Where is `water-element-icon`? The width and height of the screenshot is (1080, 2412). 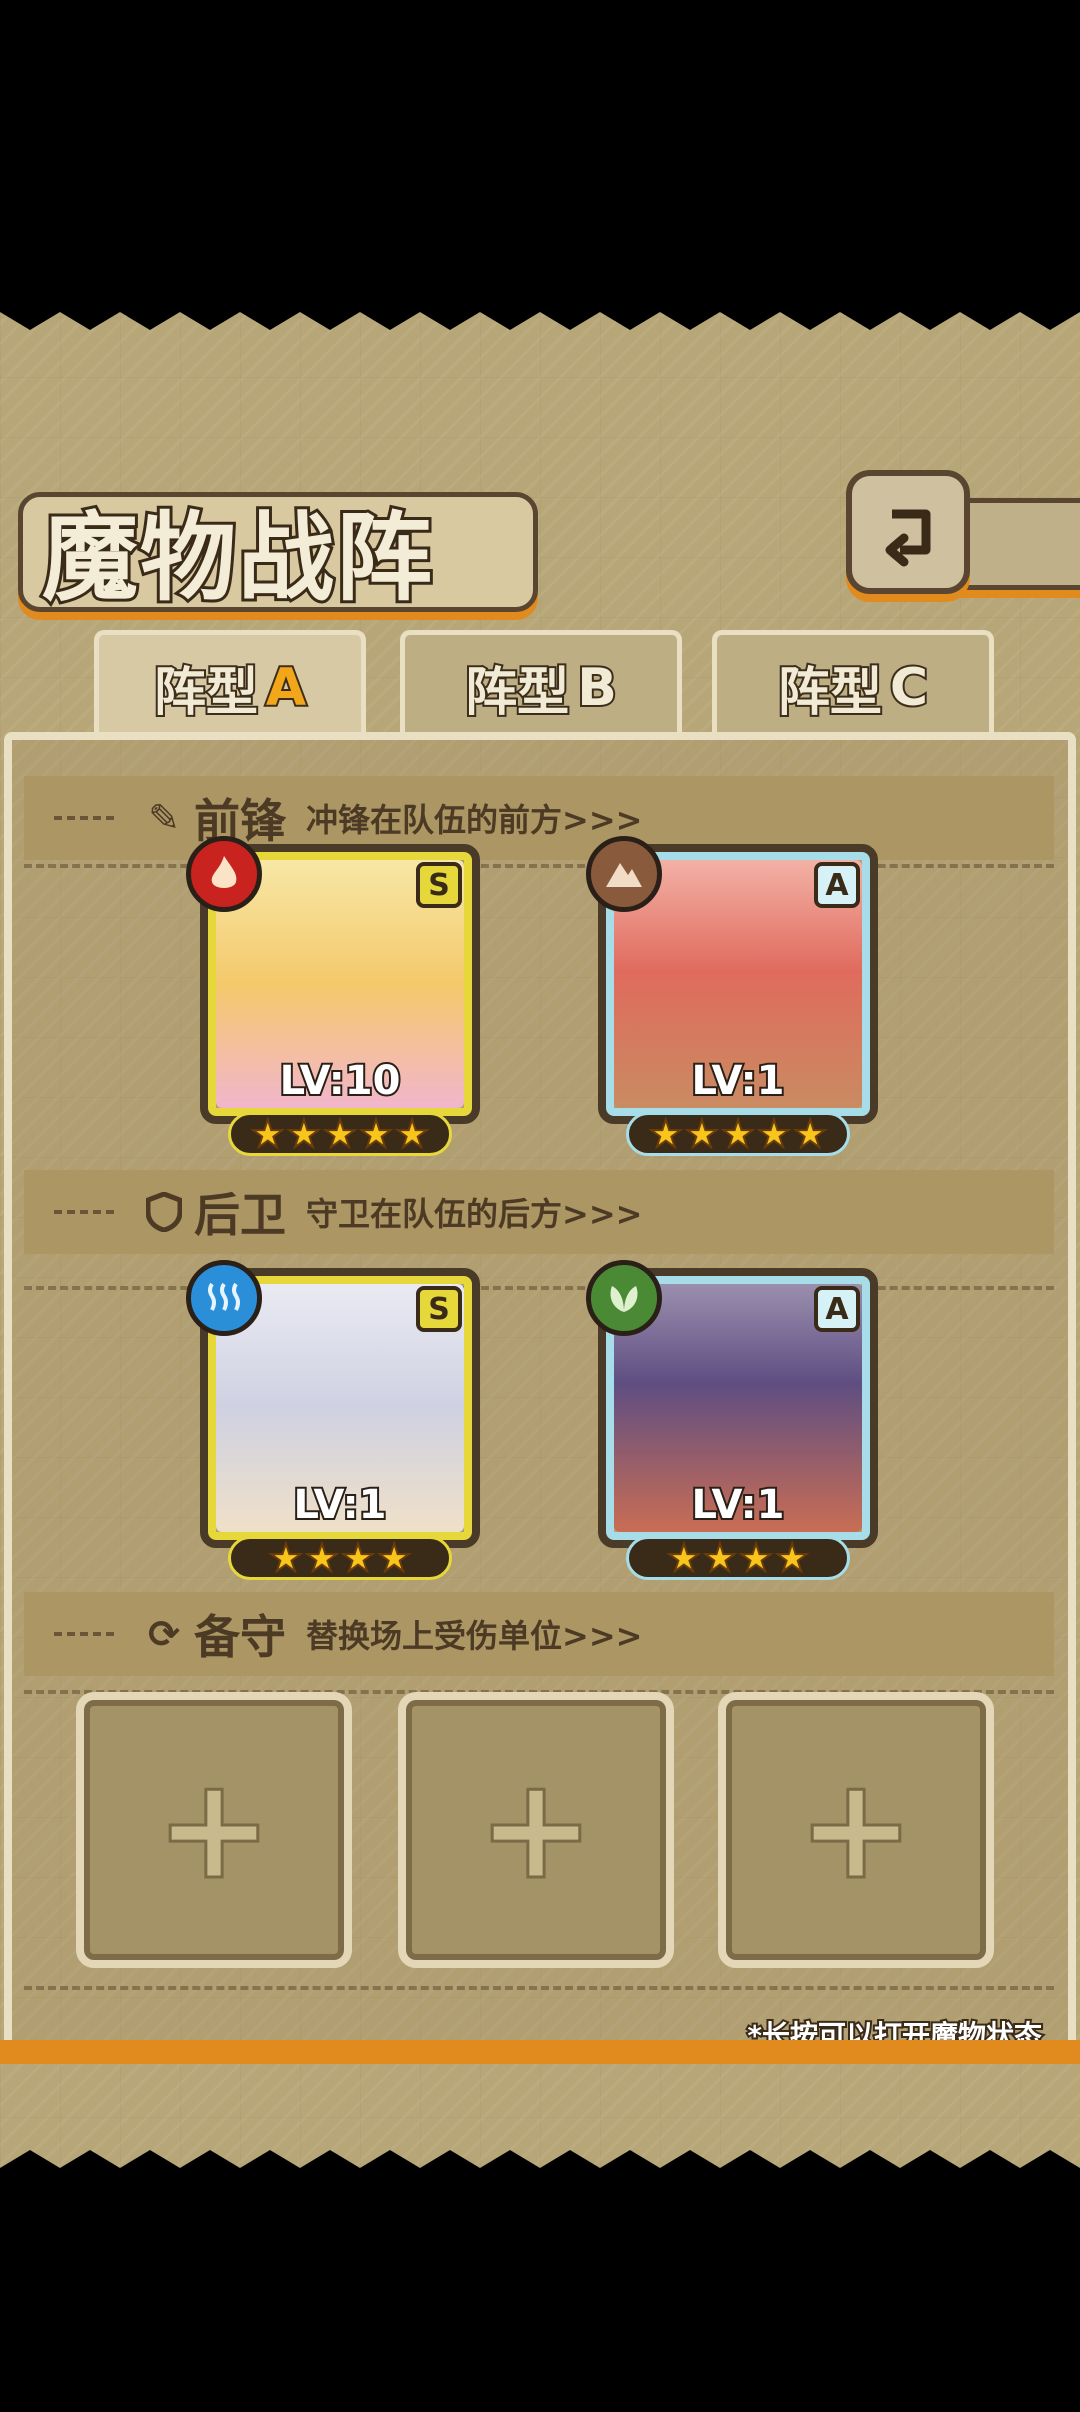 water-element-icon is located at coordinates (224, 1298).